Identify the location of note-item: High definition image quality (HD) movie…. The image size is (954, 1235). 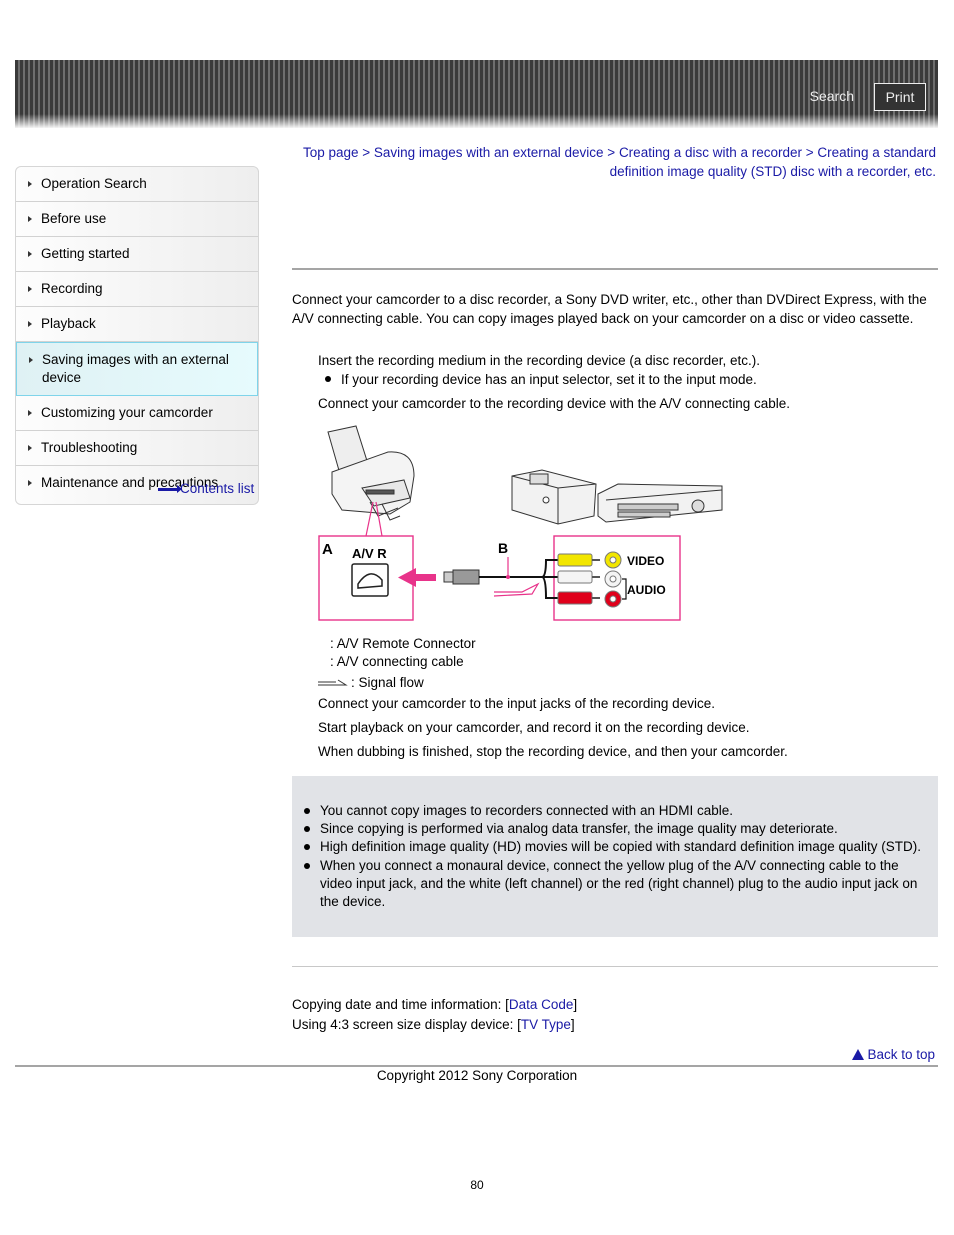
(615, 847).